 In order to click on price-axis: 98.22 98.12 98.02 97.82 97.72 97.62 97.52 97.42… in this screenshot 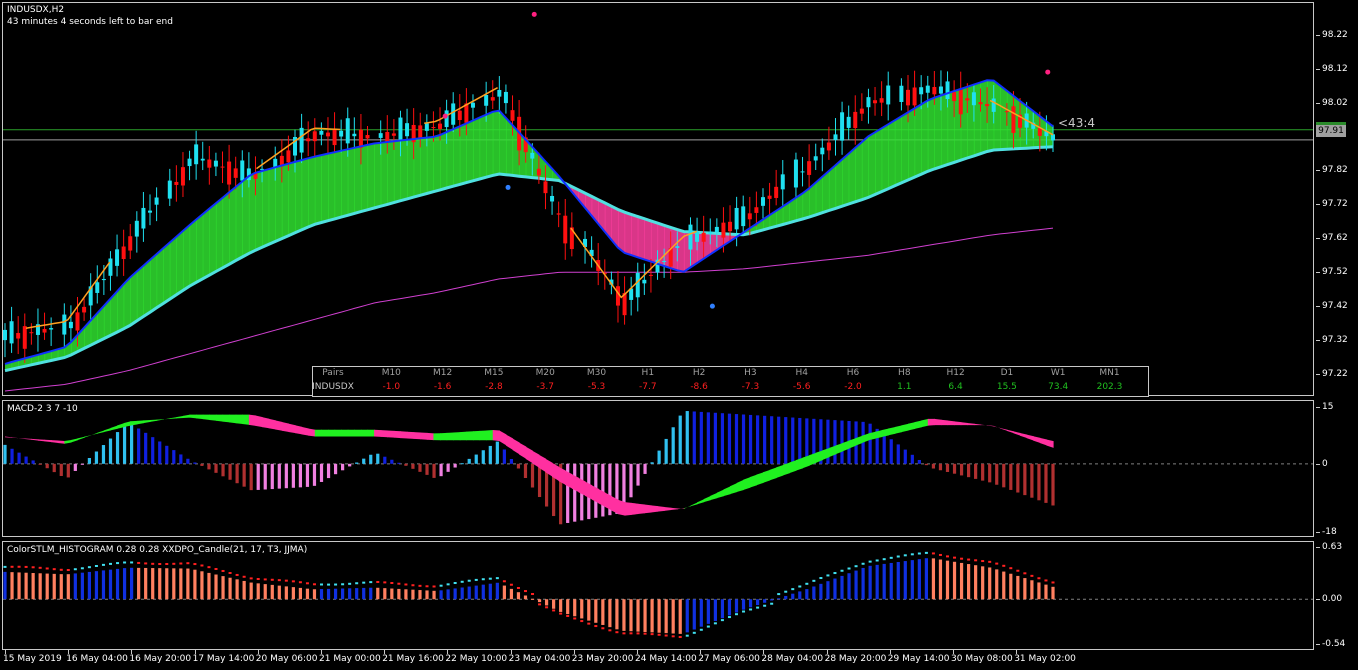, I will do `click(1337, 199)`.